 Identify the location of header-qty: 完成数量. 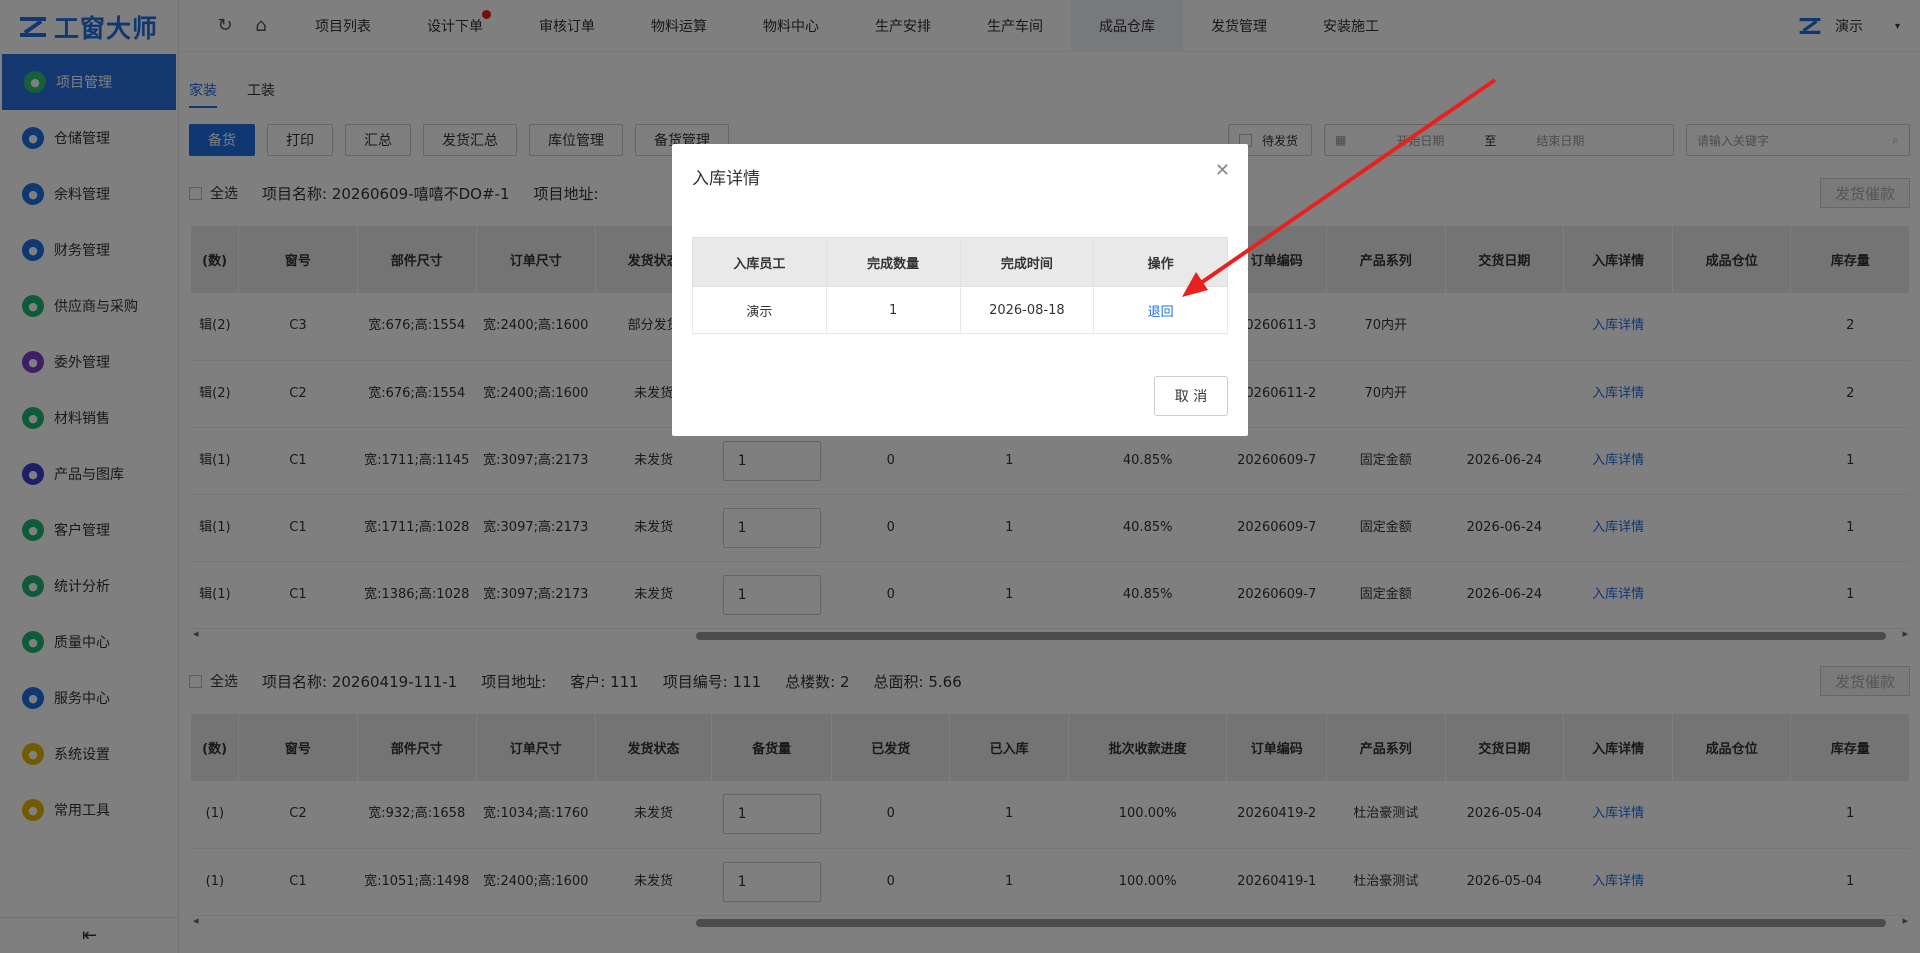
(893, 262).